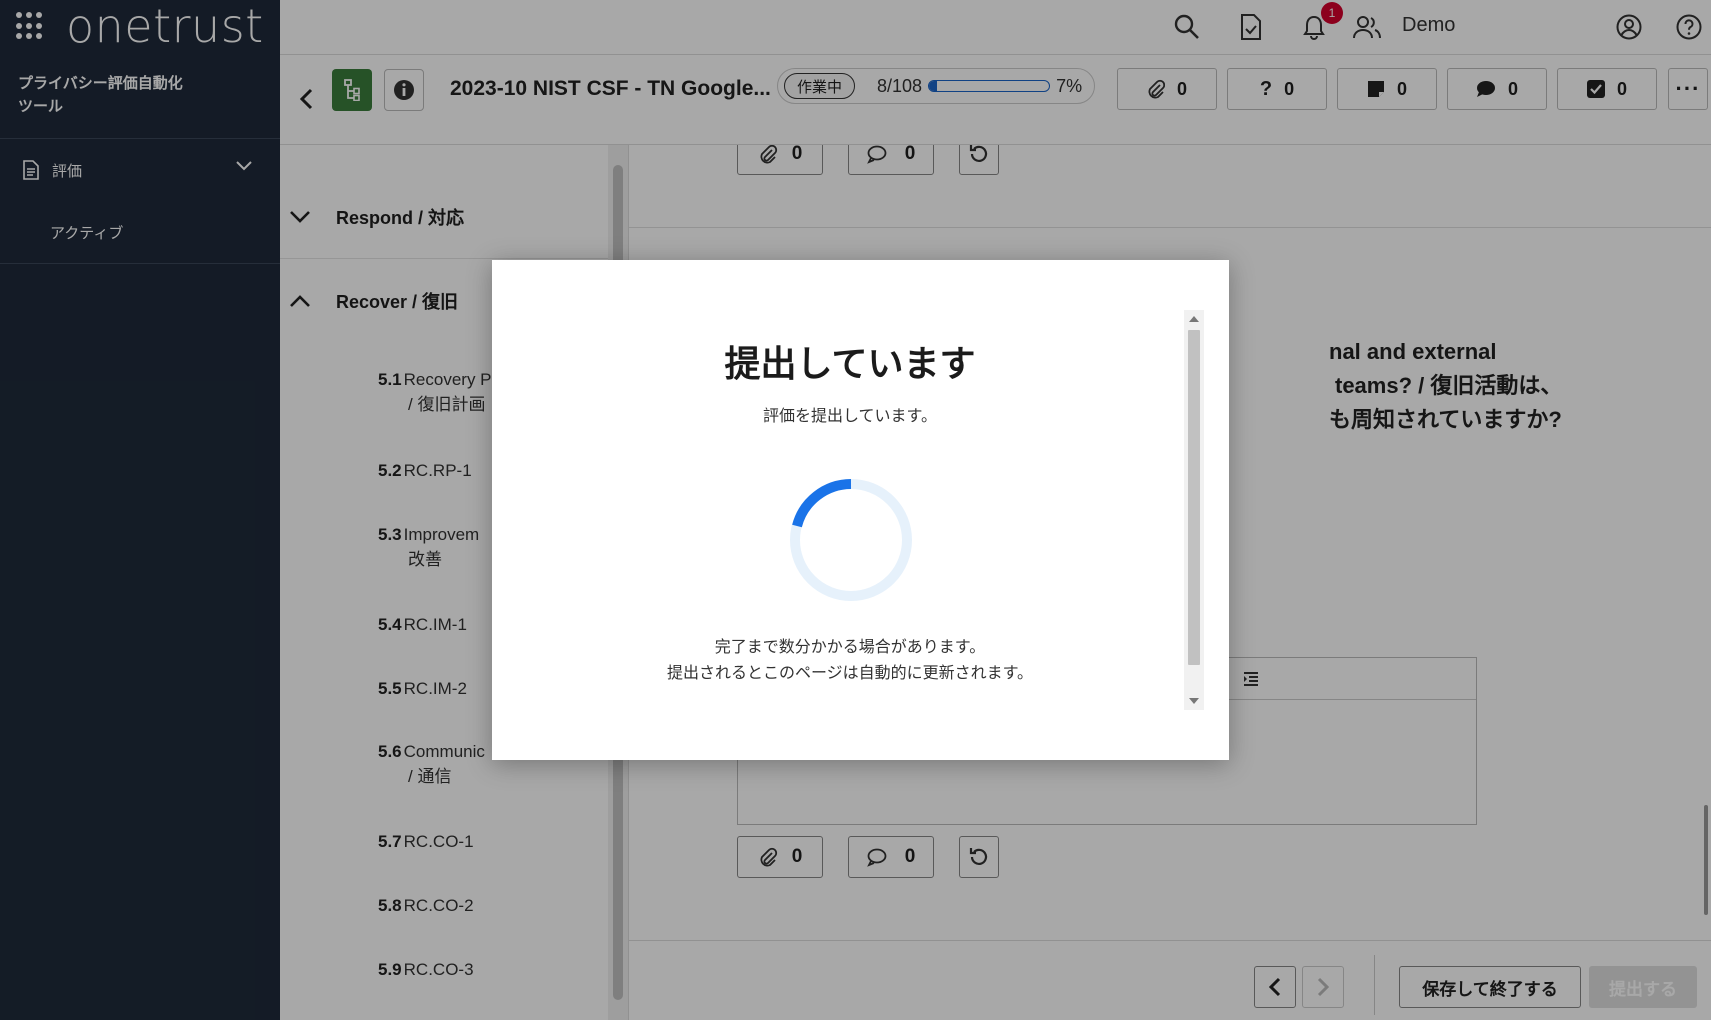 The height and width of the screenshot is (1020, 1711). I want to click on dialog-title: 提出しています, so click(850, 363).